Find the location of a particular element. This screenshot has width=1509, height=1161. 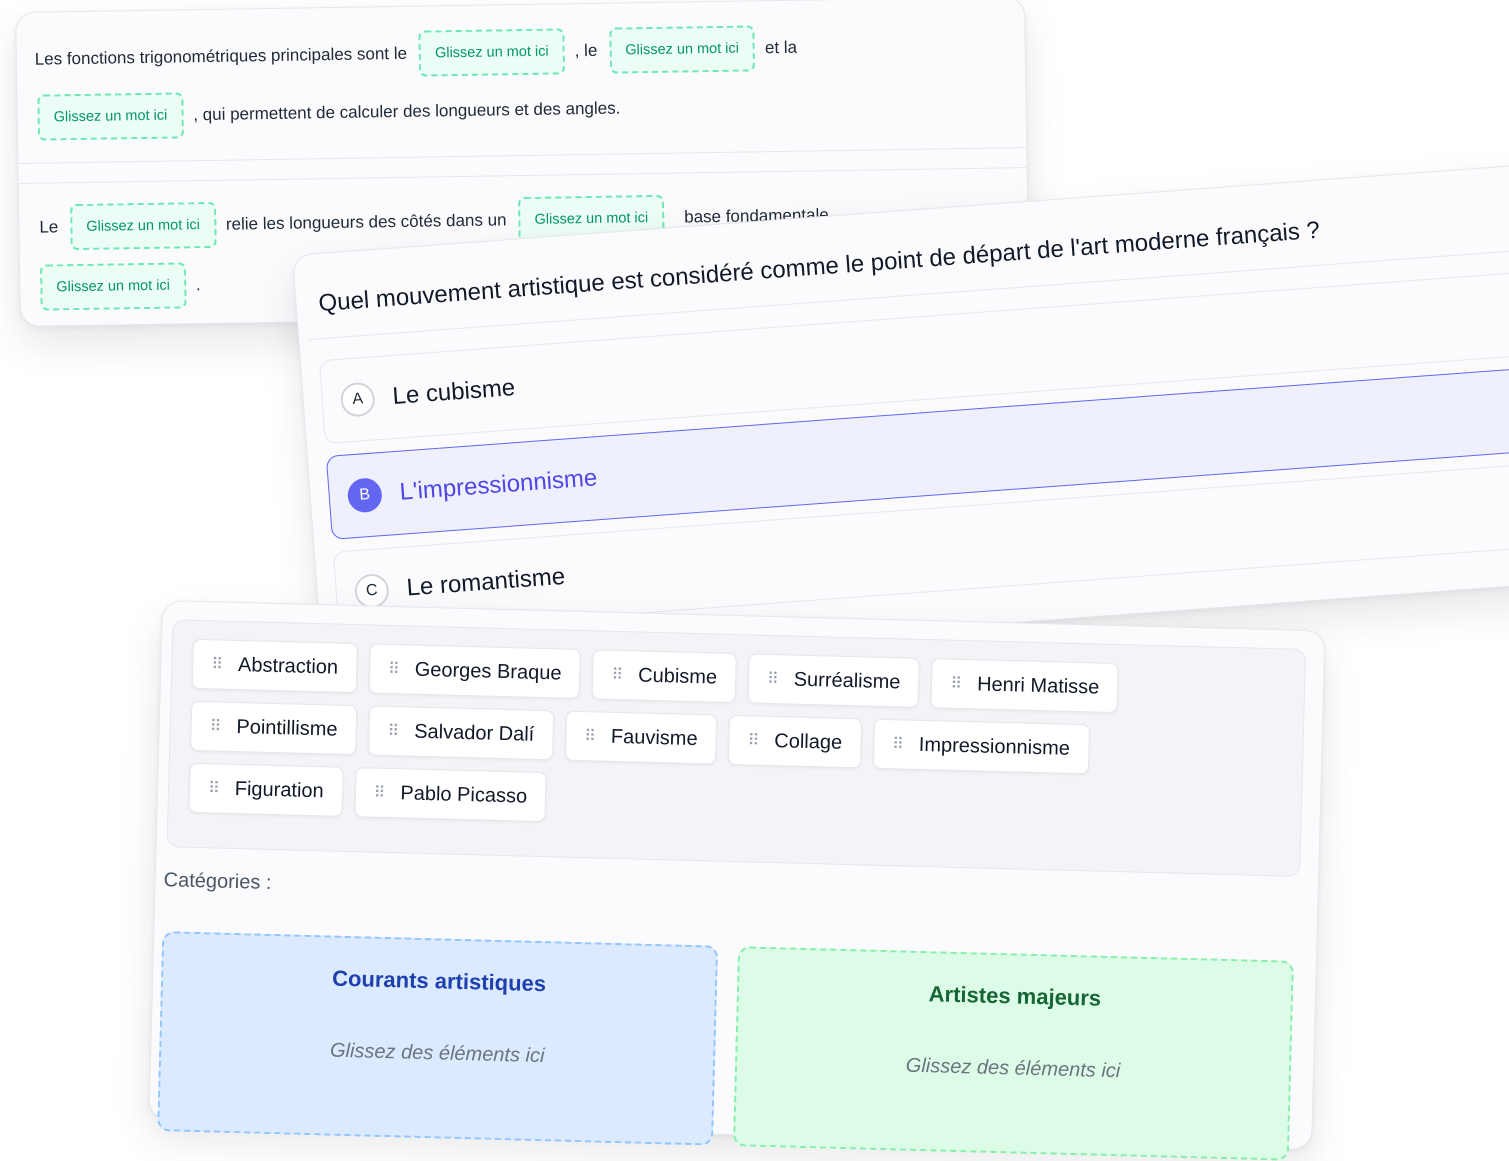

draggable-item: ⠿ Salvador Dalí is located at coordinates (460, 733).